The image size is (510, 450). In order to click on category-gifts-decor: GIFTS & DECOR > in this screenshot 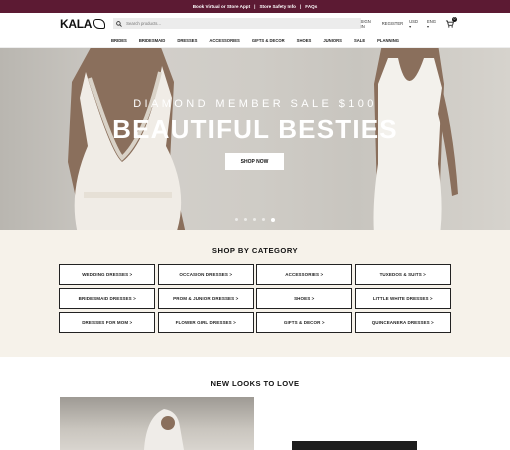, I will do `click(304, 322)`.